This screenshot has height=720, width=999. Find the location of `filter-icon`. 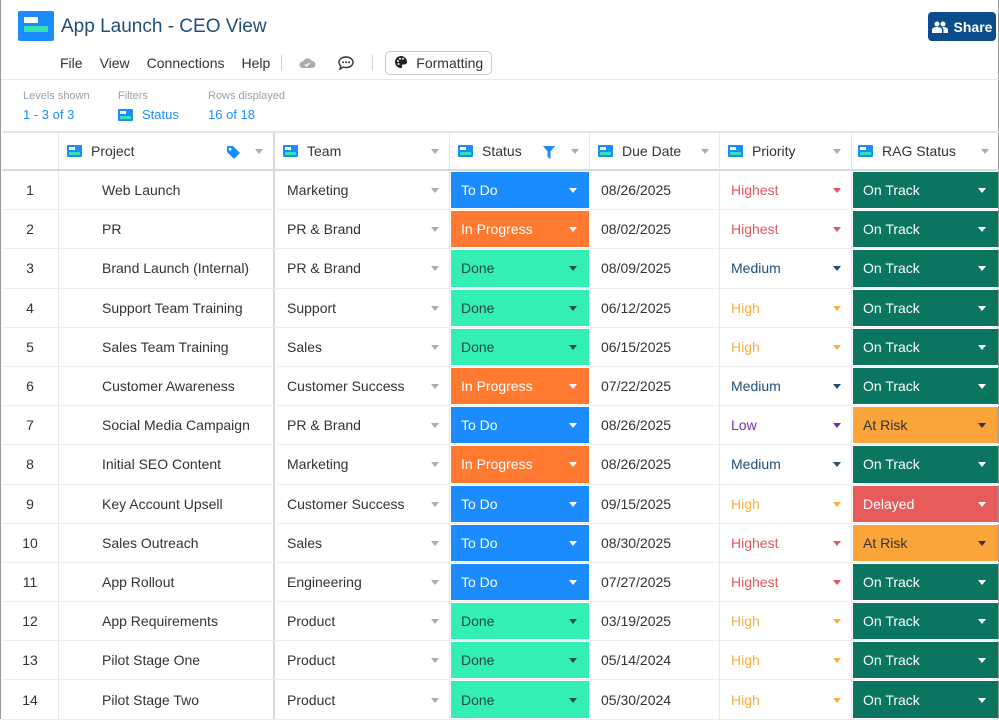

filter-icon is located at coordinates (549, 154).